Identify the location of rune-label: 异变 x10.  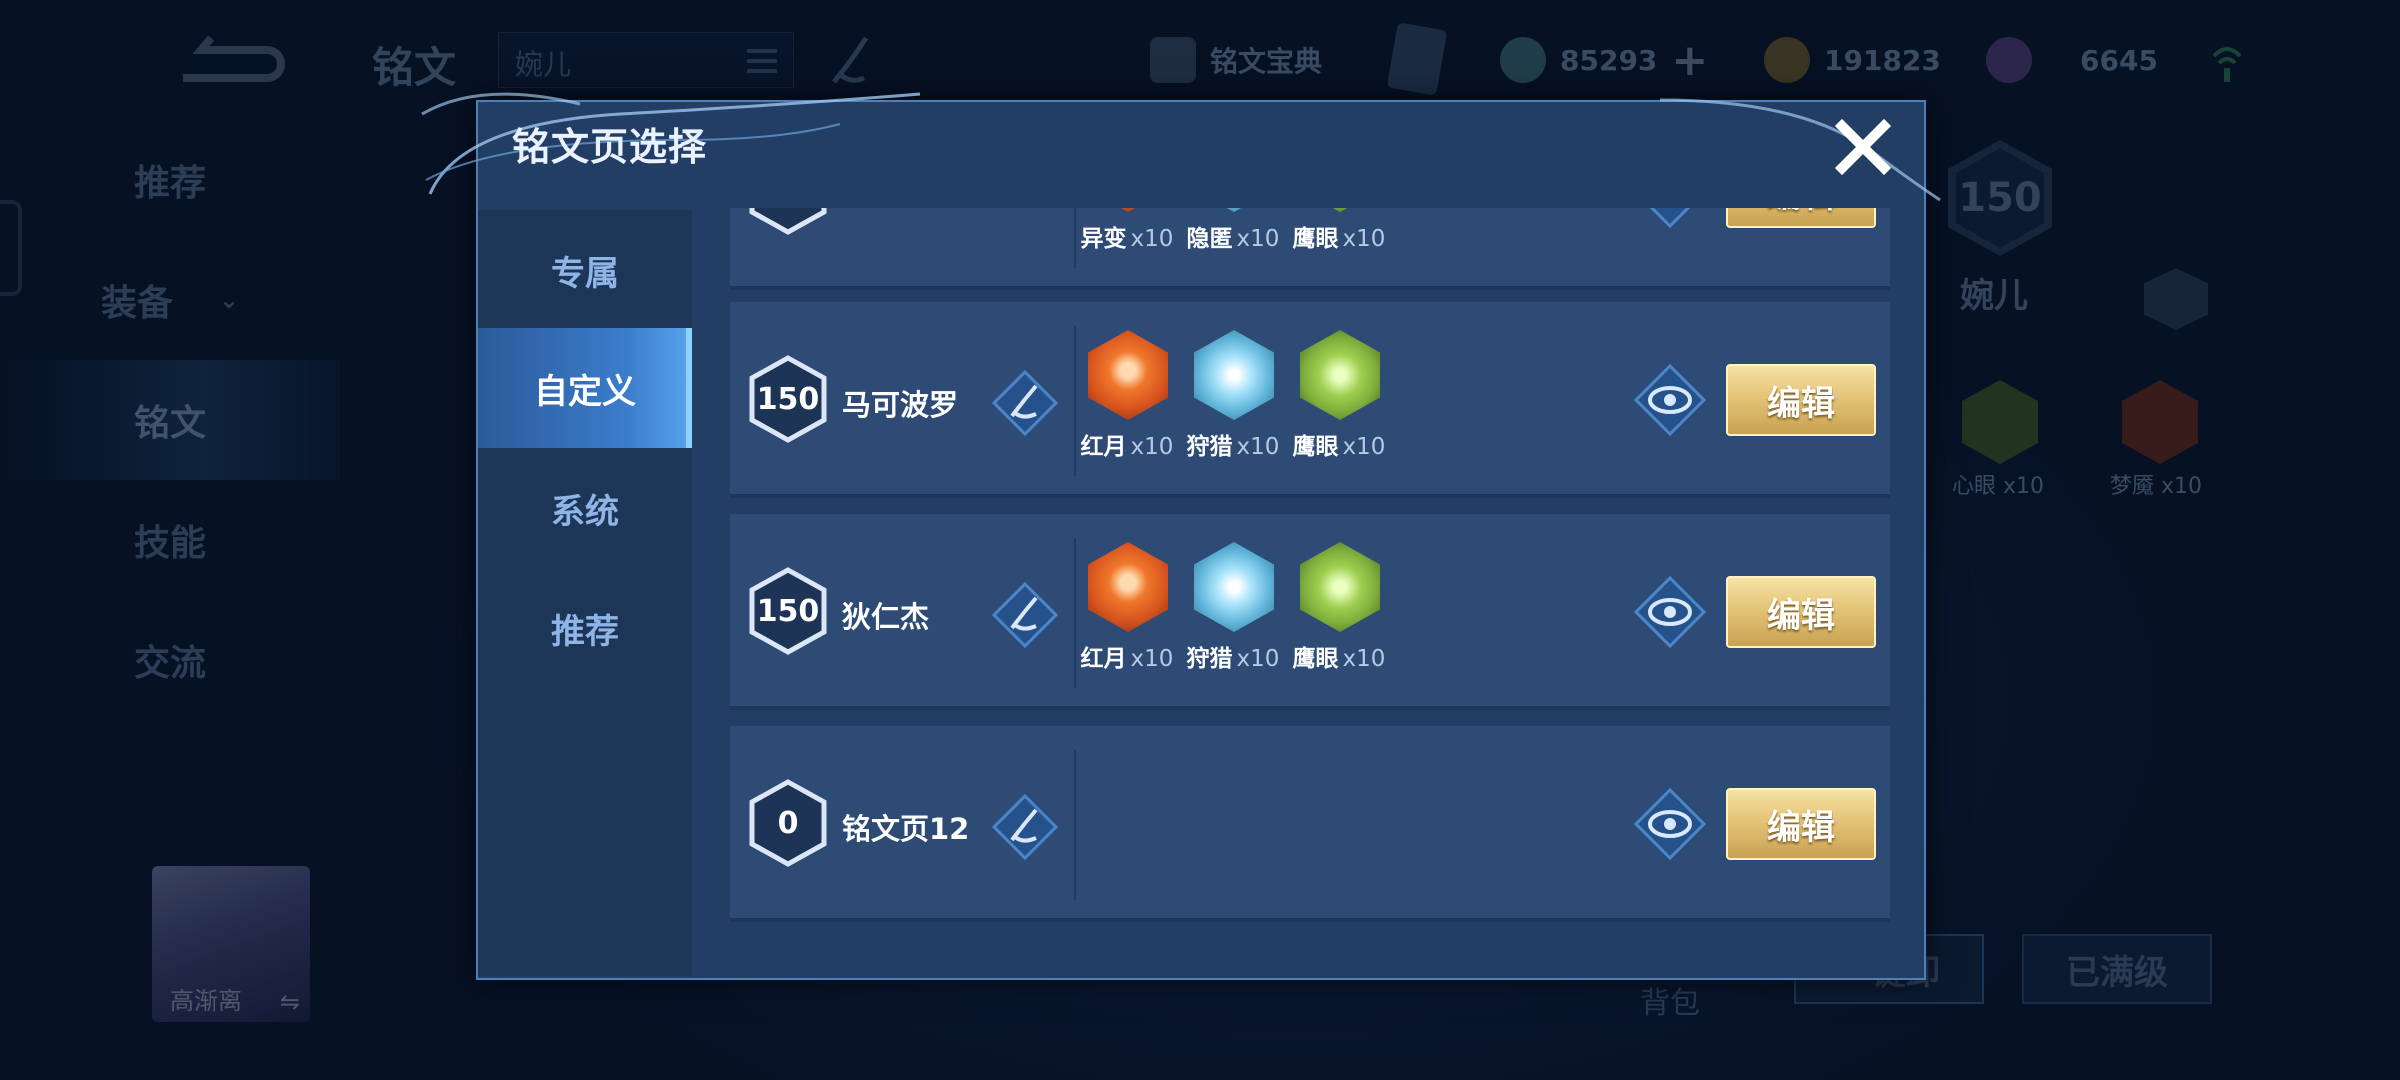
(1127, 236).